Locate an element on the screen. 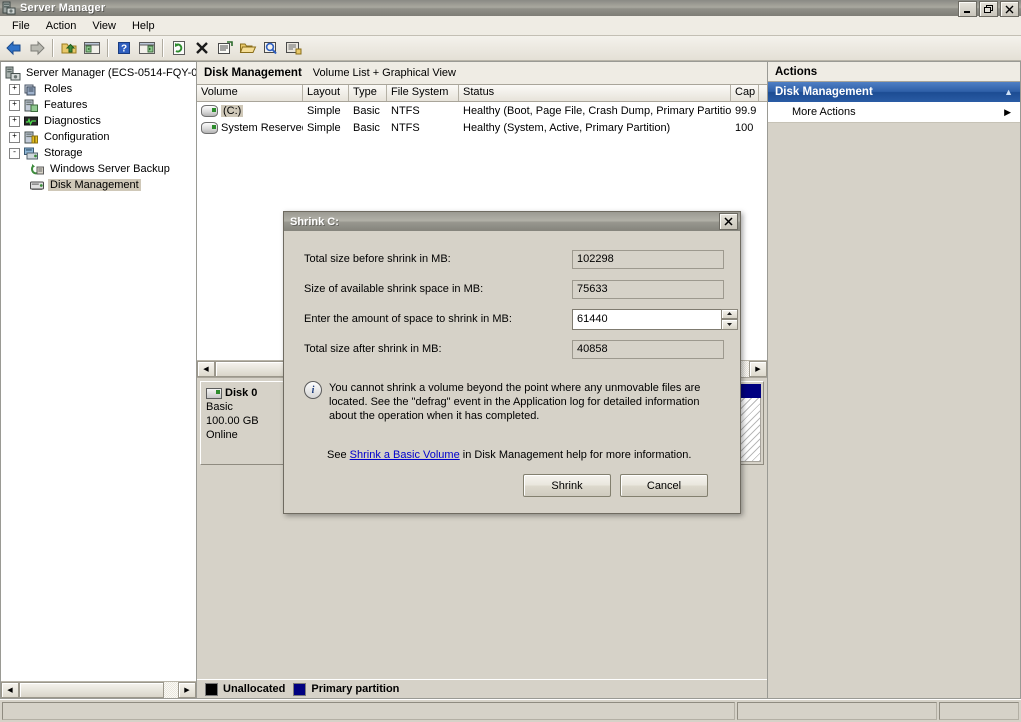  actions-group-label: Disk Management is located at coordinates (824, 92).